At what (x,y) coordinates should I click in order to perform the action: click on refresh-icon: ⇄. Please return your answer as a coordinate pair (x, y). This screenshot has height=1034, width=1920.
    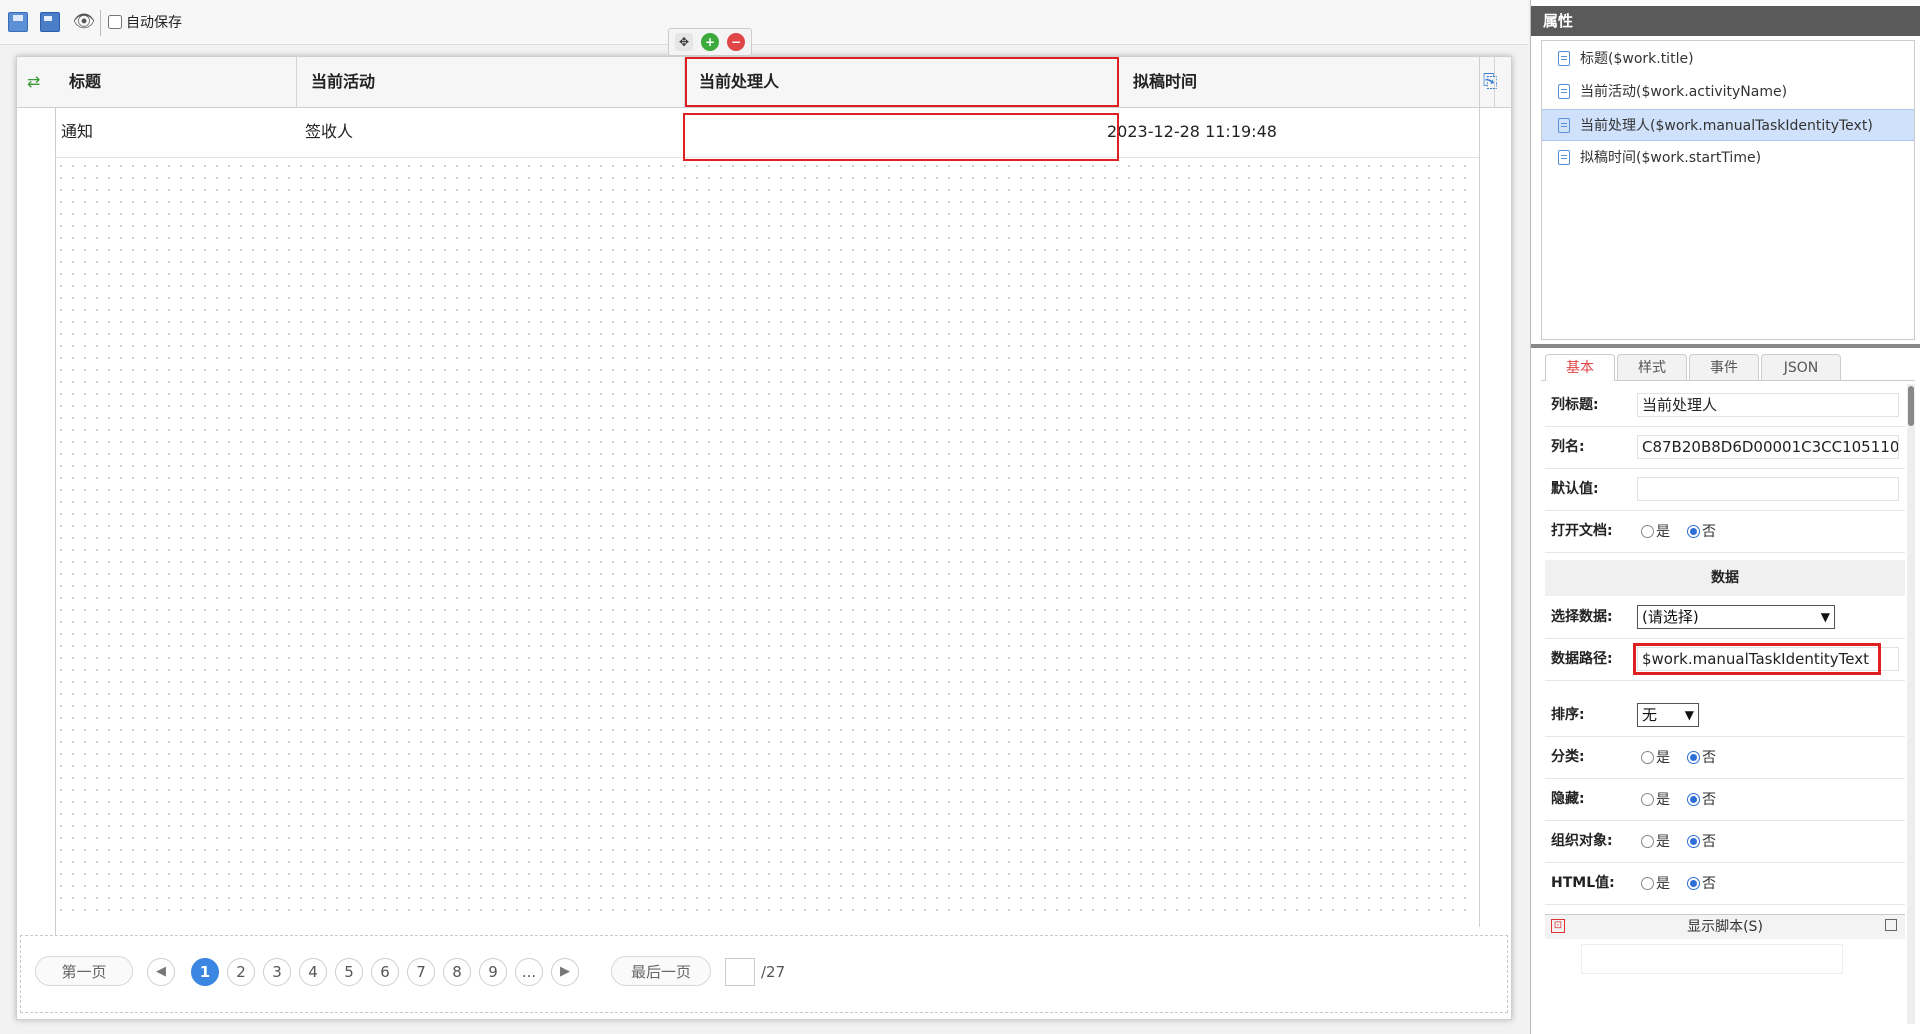
    Looking at the image, I should click on (36, 82).